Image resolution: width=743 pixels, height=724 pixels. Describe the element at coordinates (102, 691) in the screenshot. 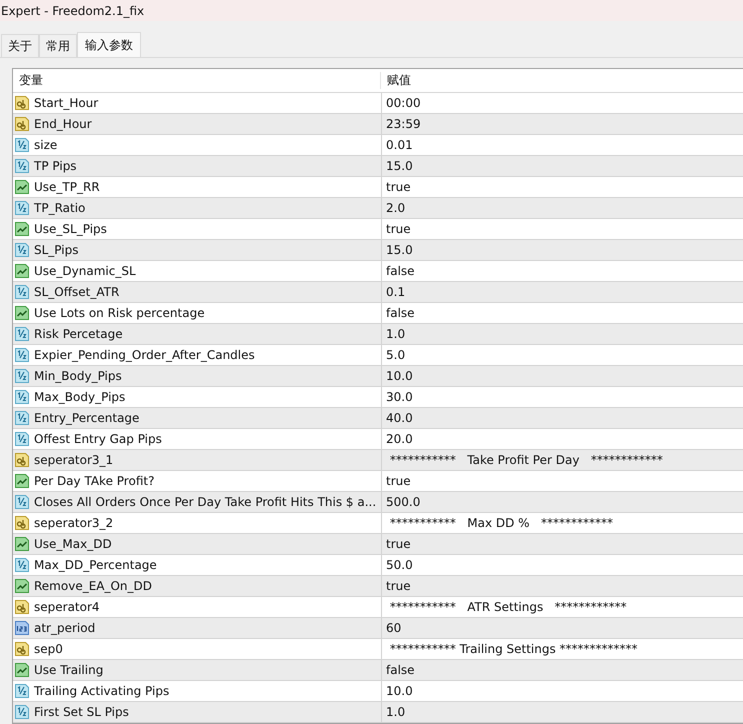

I see `parameter-name: Trailing Activating Pips` at that location.